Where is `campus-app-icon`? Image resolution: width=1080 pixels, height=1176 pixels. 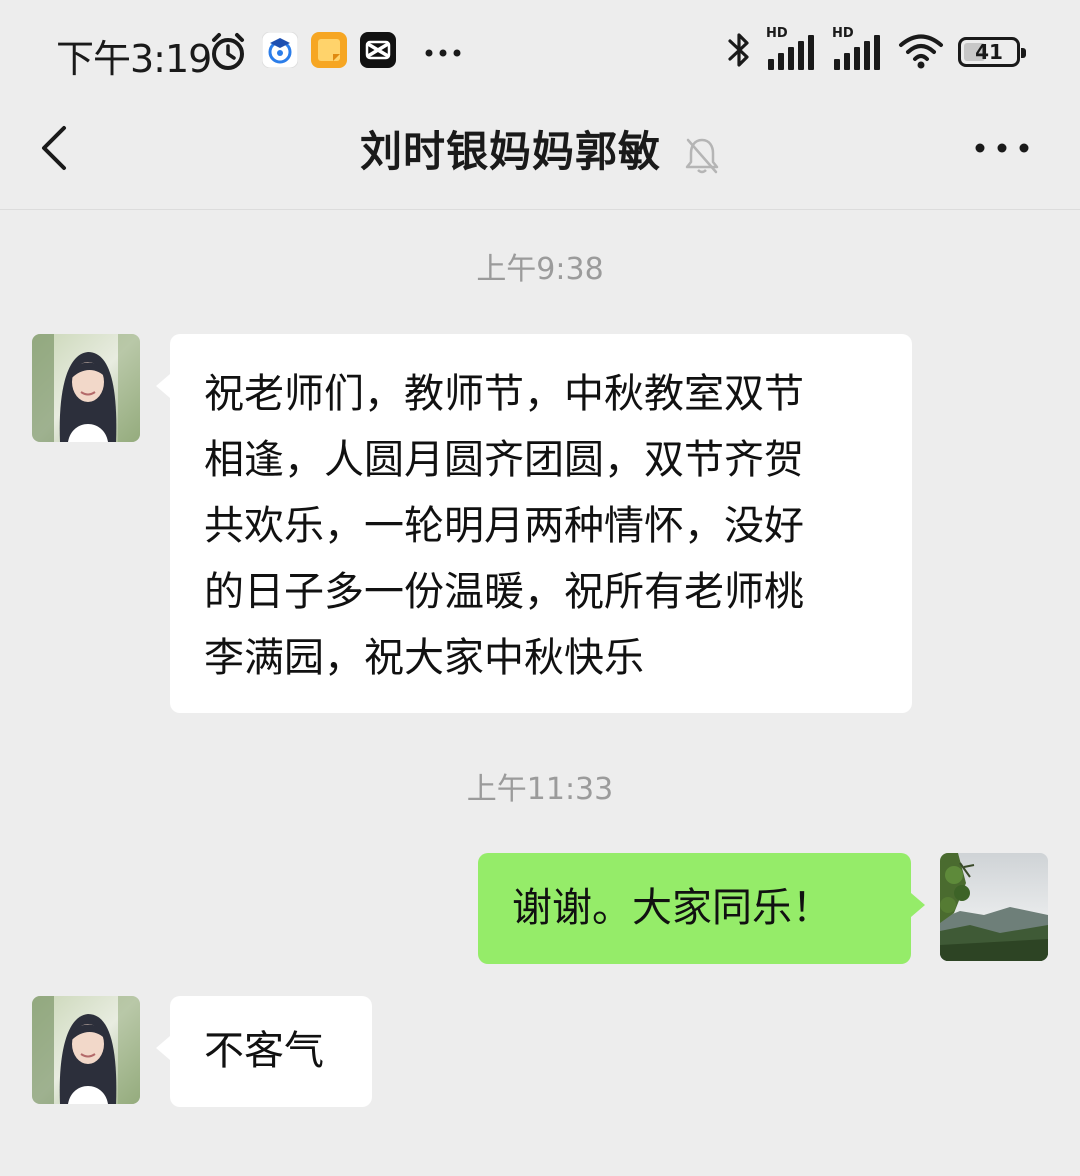 campus-app-icon is located at coordinates (280, 51).